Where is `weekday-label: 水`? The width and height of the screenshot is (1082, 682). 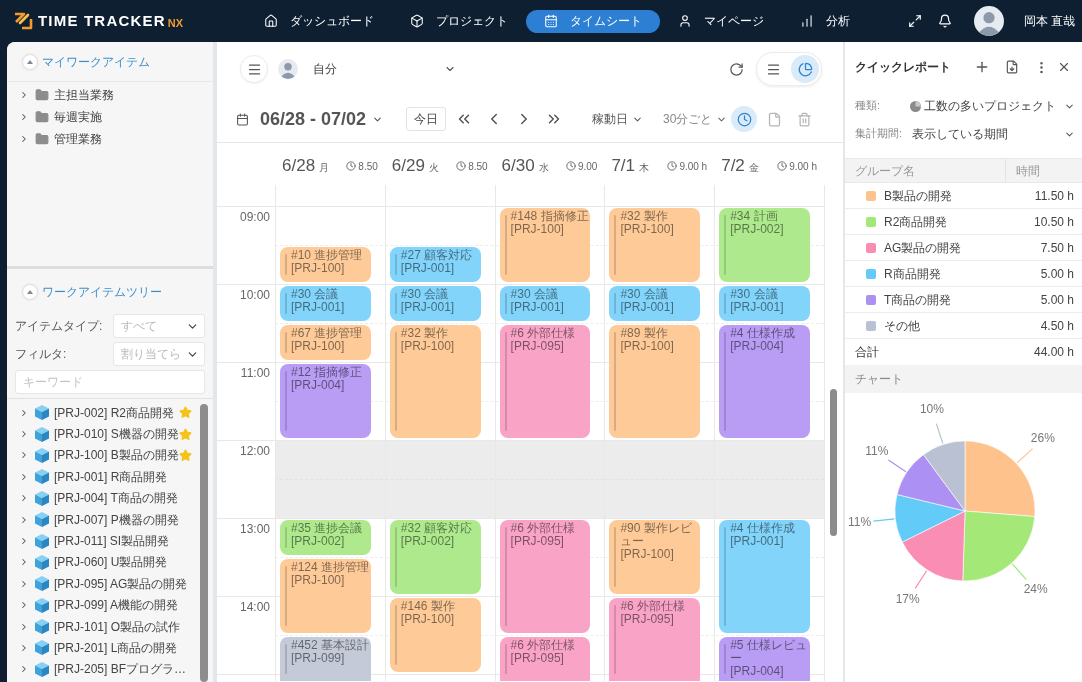 weekday-label: 水 is located at coordinates (543, 168).